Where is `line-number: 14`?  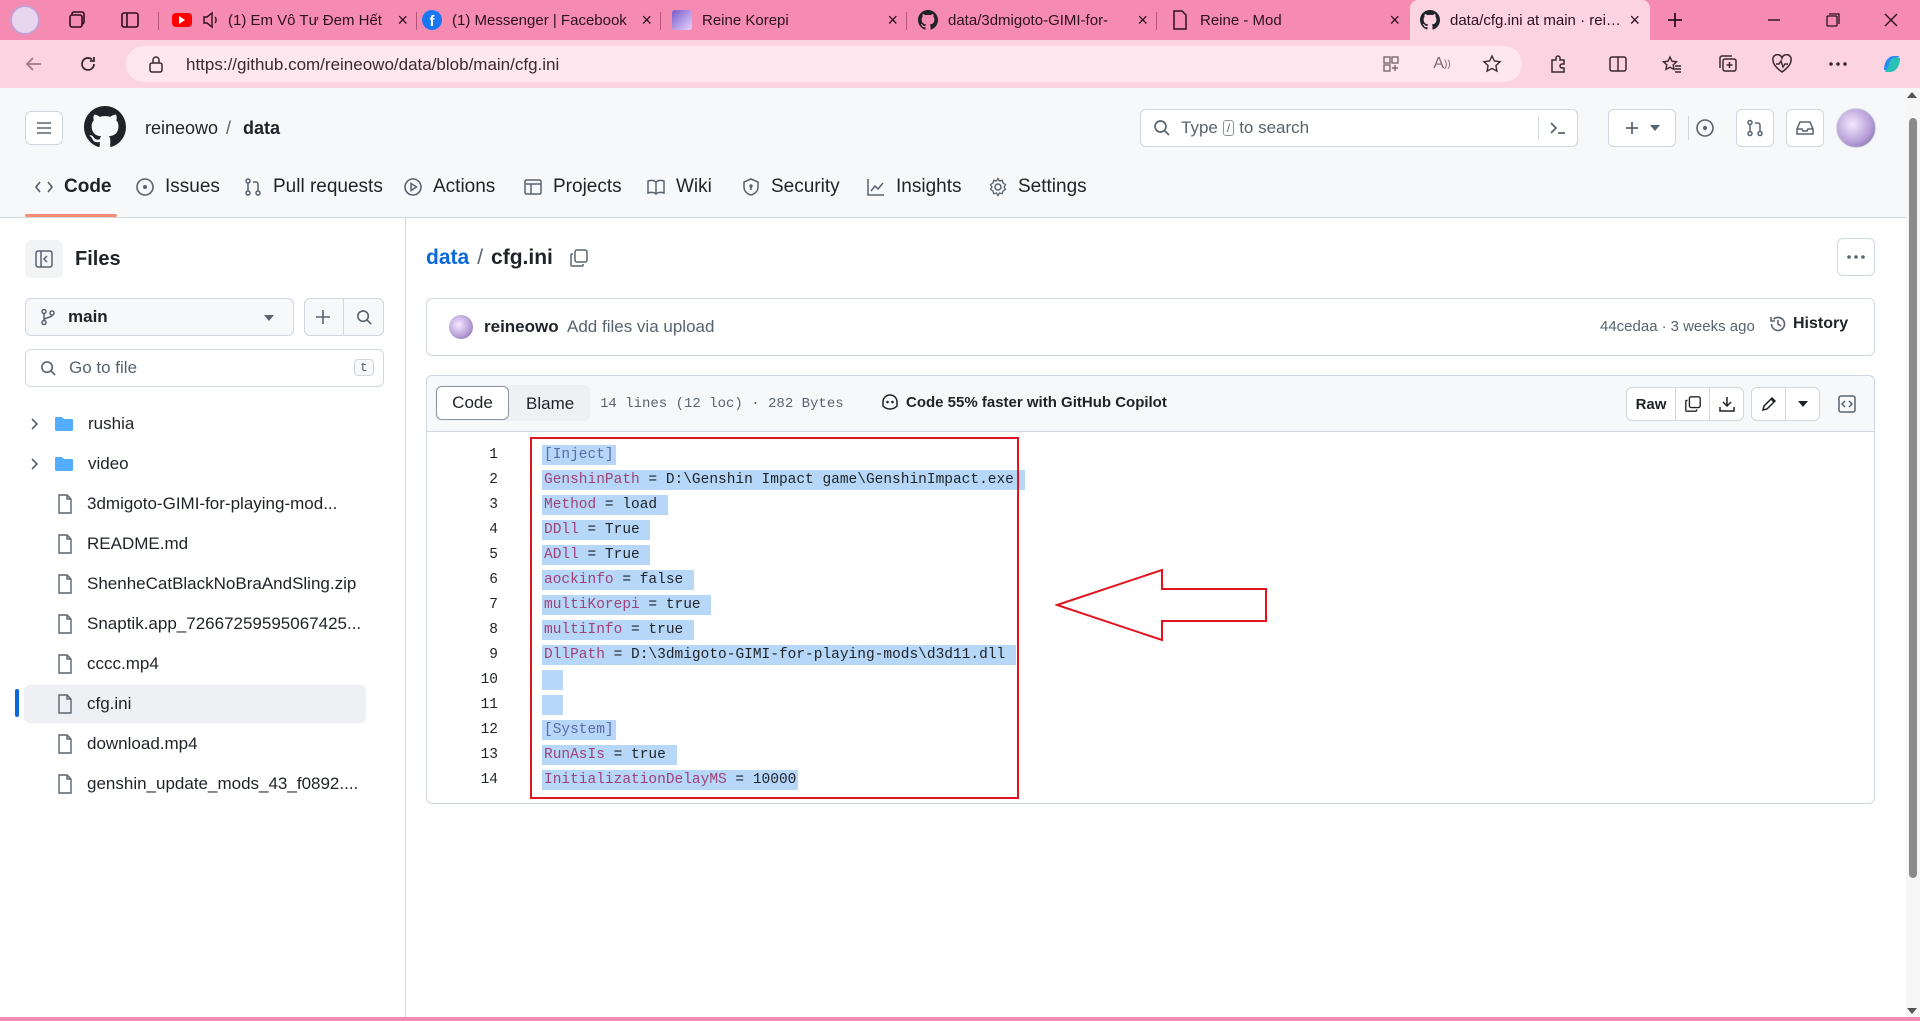
line-number: 14 is located at coordinates (463, 780).